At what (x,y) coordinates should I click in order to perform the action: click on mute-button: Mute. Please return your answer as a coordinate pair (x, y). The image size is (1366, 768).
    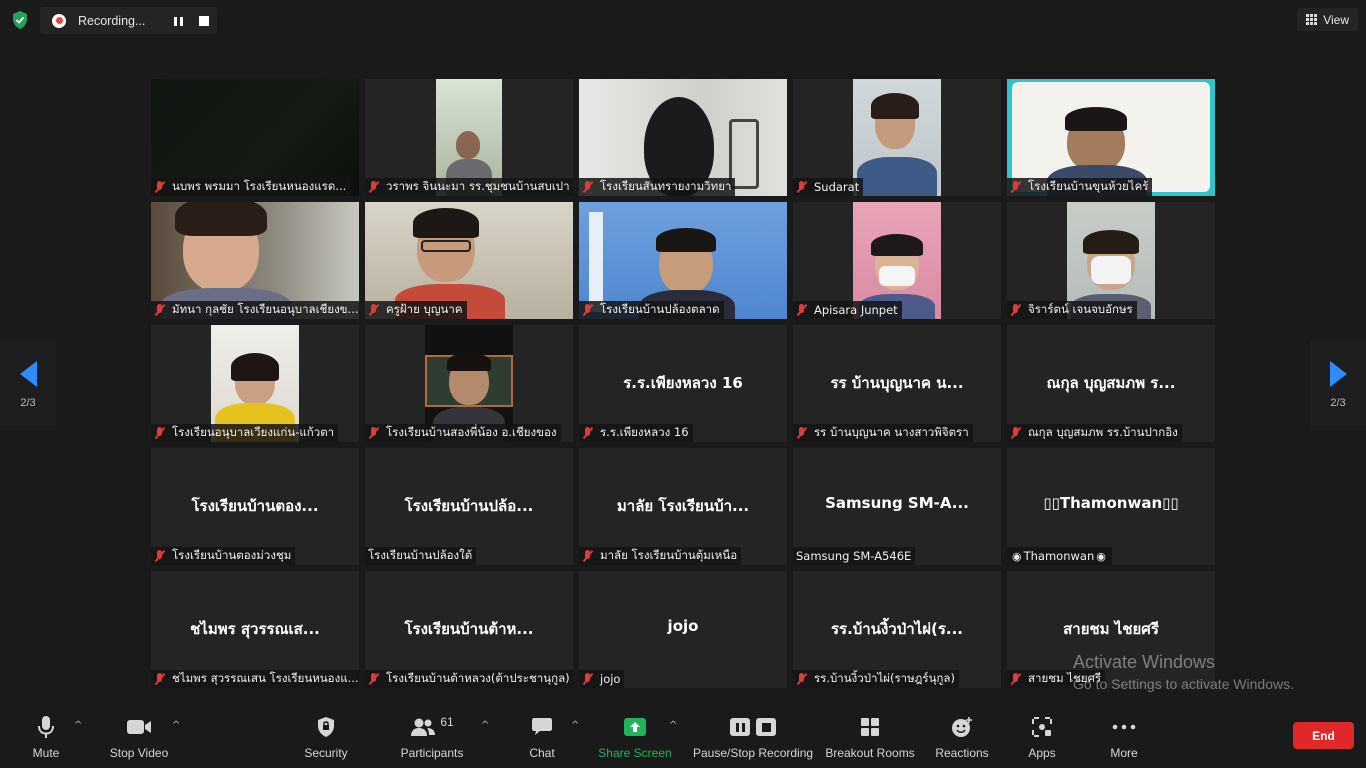
    Looking at the image, I should click on (46, 740).